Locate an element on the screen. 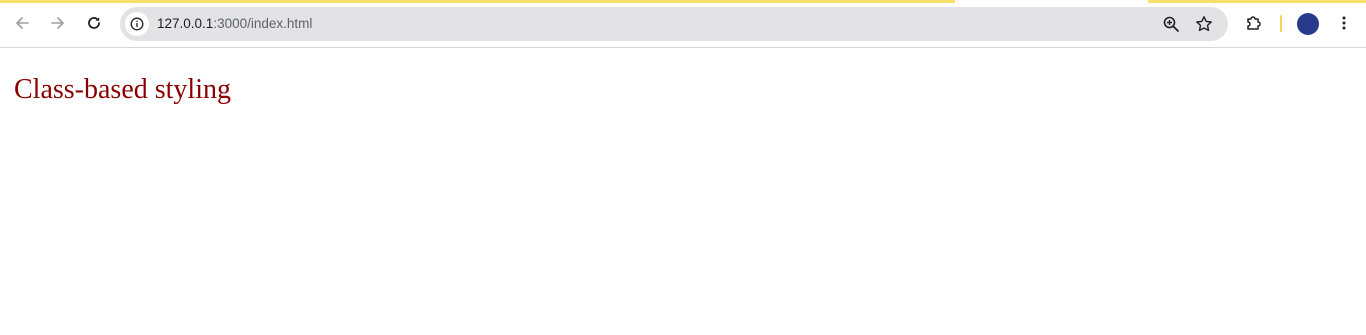  puzzle-icon is located at coordinates (1254, 23).